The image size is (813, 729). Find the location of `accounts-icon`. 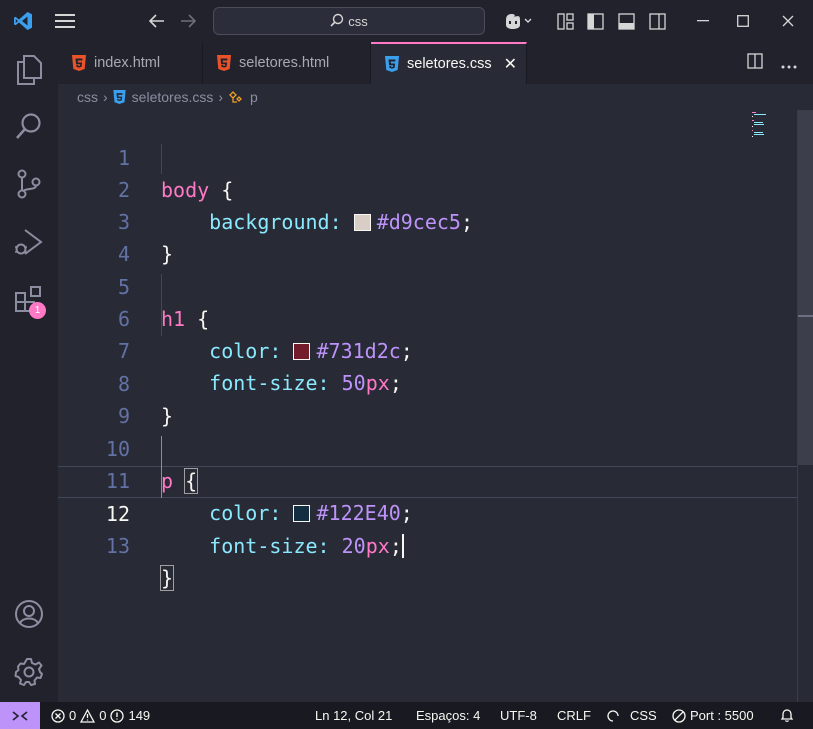

accounts-icon is located at coordinates (29, 614).